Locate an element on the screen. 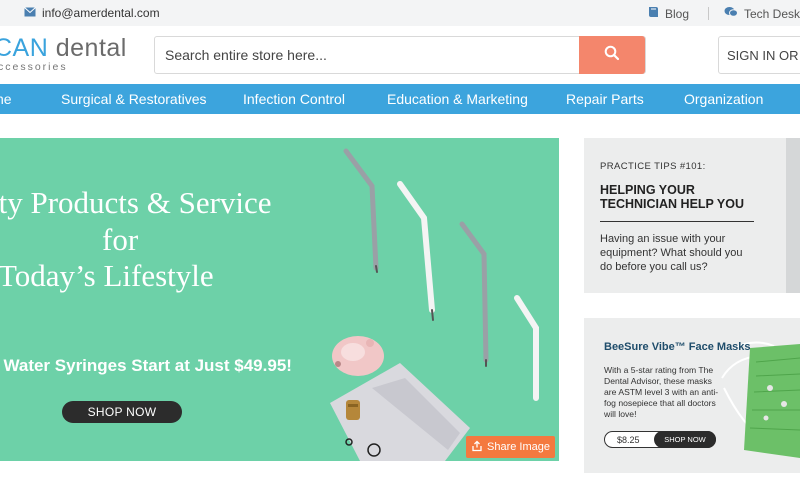  share-label: Share Image is located at coordinates (518, 447).